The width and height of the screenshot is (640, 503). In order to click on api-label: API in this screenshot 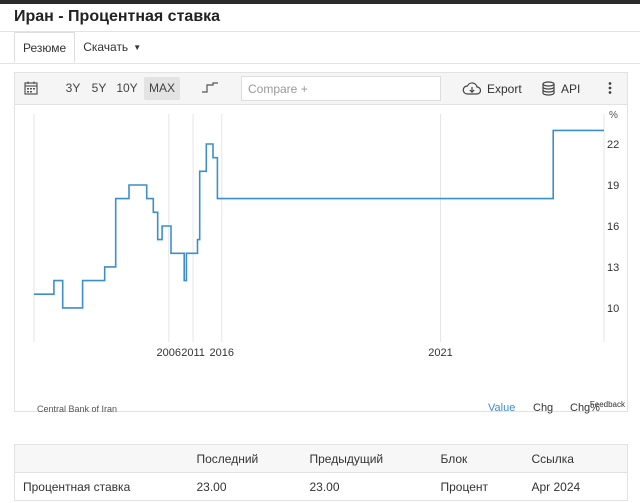, I will do `click(571, 88)`.